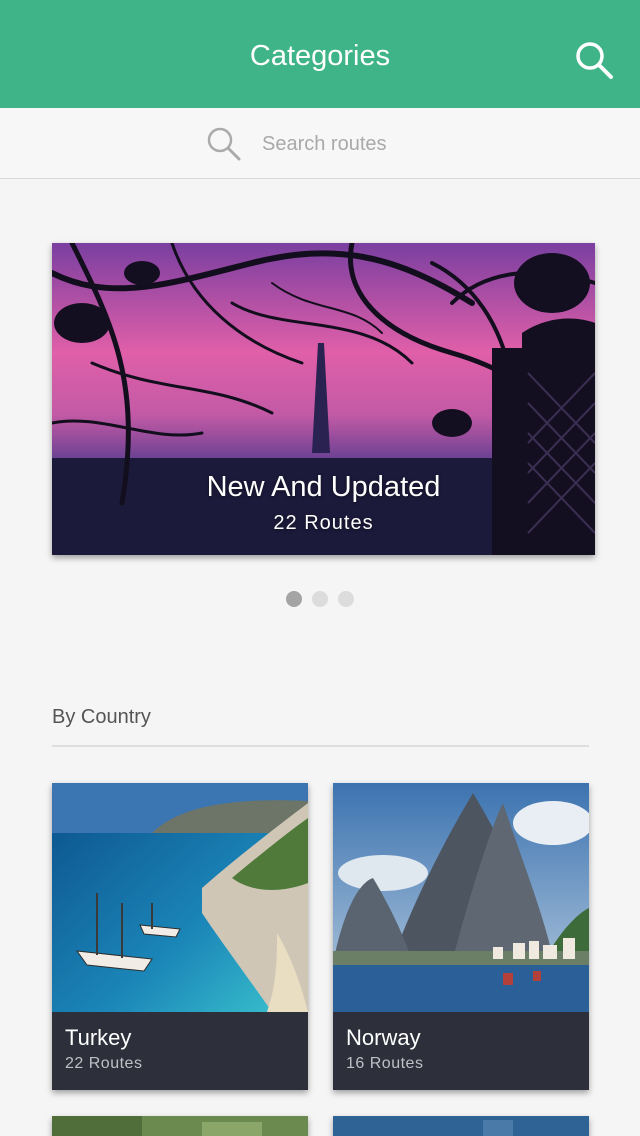 The image size is (640, 1136). What do you see at coordinates (98, 1037) in the screenshot?
I see `country-name: Turkey` at bounding box center [98, 1037].